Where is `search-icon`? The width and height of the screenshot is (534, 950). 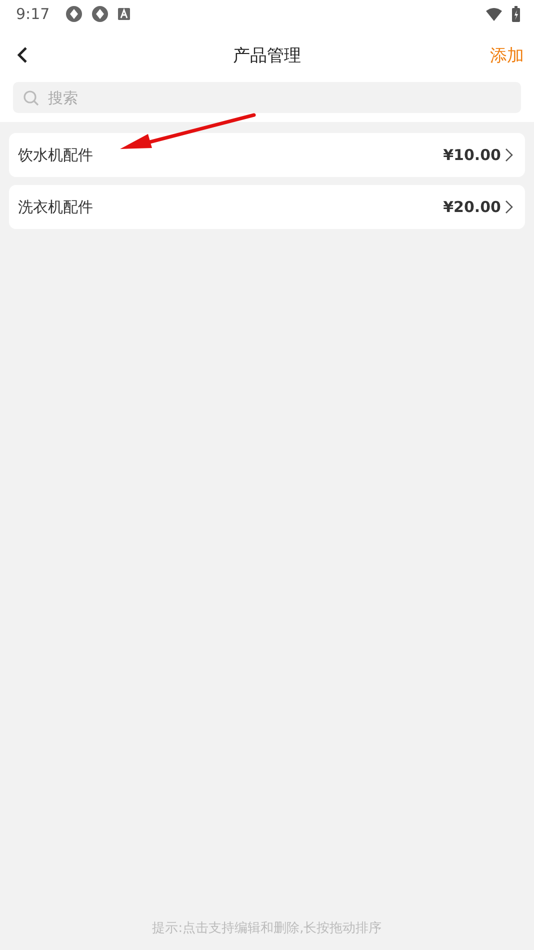
search-icon is located at coordinates (31, 98).